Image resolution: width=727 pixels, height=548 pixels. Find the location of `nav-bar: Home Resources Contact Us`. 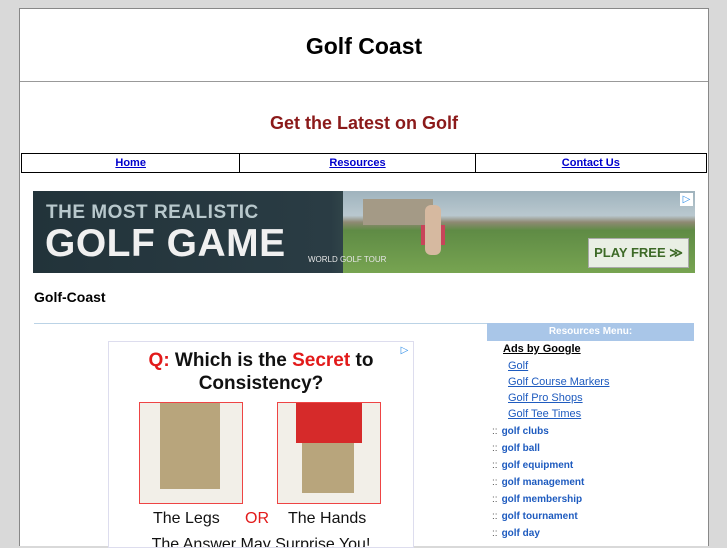

nav-bar: Home Resources Contact Us is located at coordinates (364, 163).